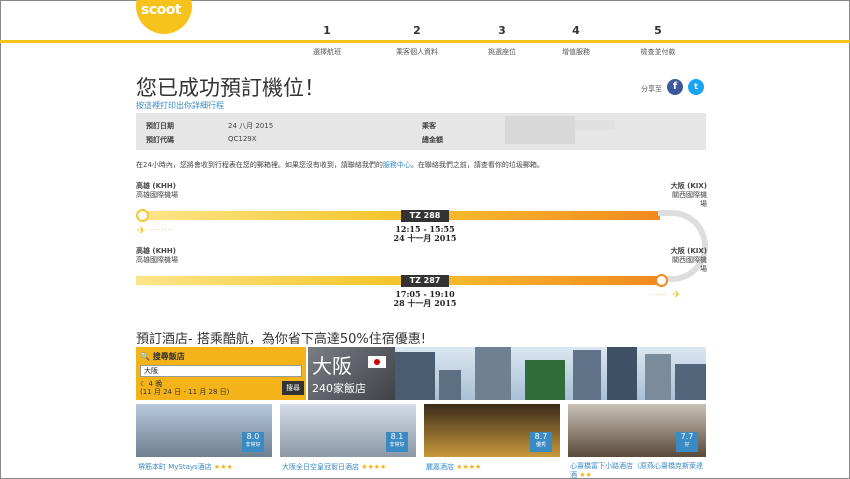  Describe the element at coordinates (440, 467) in the screenshot. I see `hotel-name: 麗嘉酒店` at that location.